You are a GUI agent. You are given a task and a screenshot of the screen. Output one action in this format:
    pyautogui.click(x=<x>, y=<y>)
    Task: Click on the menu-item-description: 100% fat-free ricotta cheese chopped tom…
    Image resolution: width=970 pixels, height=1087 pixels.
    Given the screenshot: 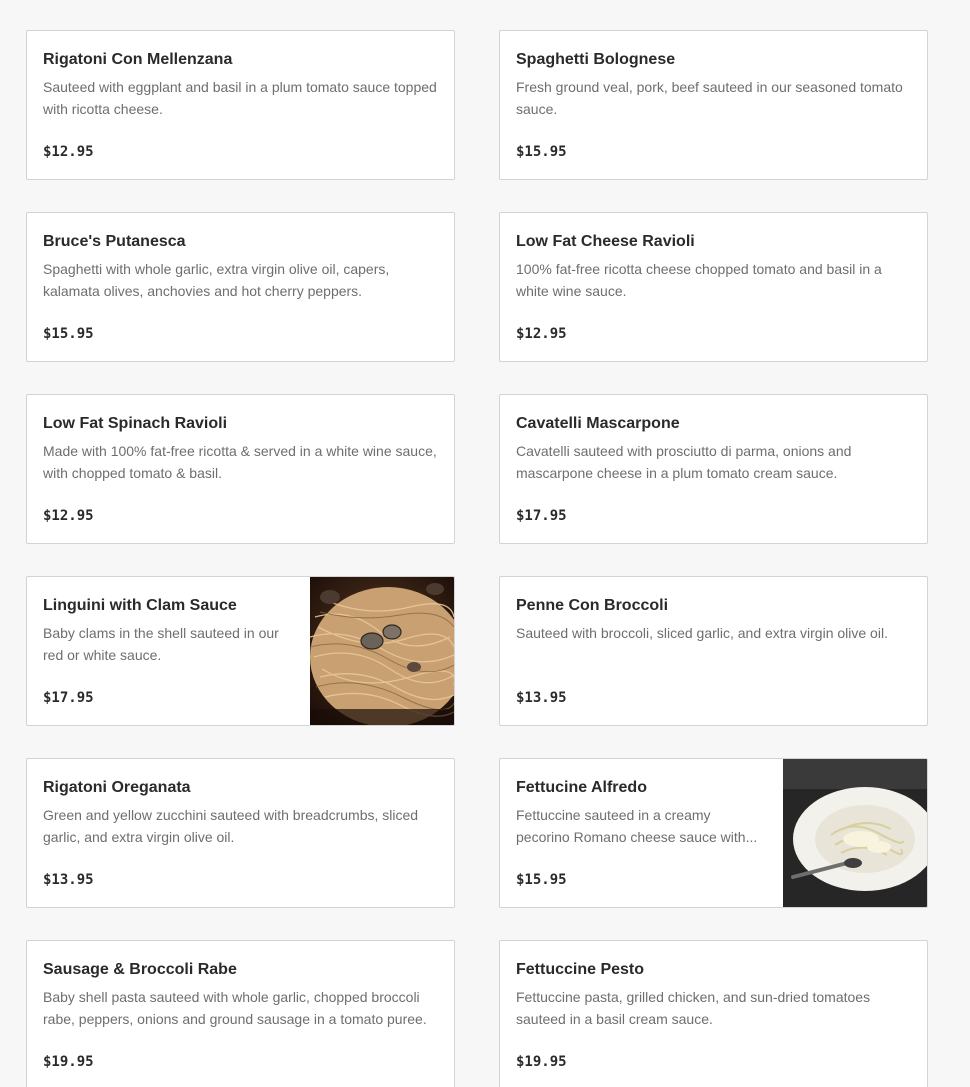 What is the action you would take?
    pyautogui.click(x=699, y=280)
    